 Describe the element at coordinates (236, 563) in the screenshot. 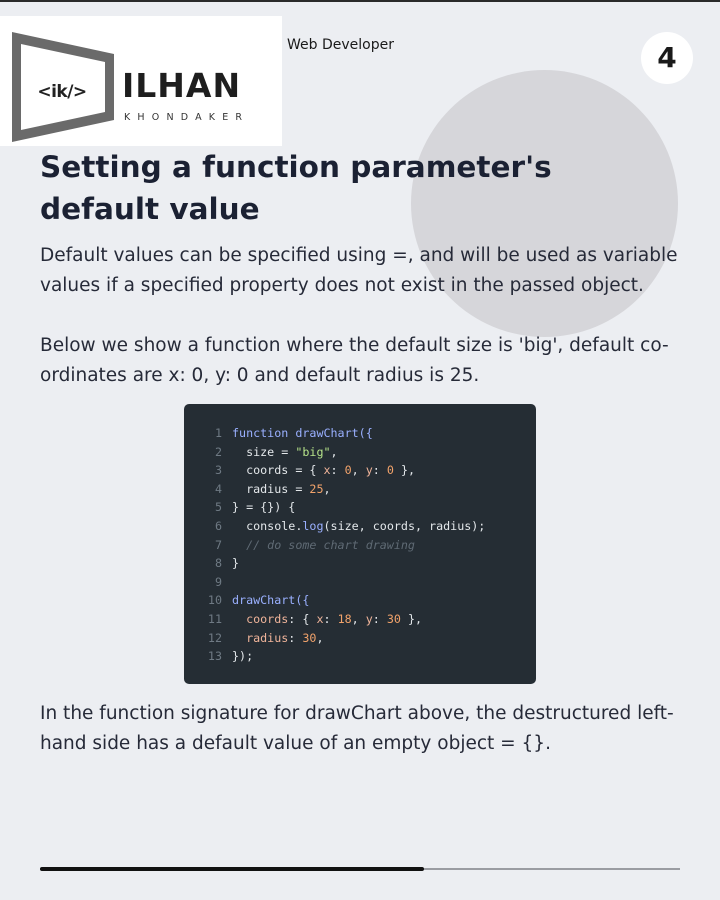

I see `code-token: }` at that location.